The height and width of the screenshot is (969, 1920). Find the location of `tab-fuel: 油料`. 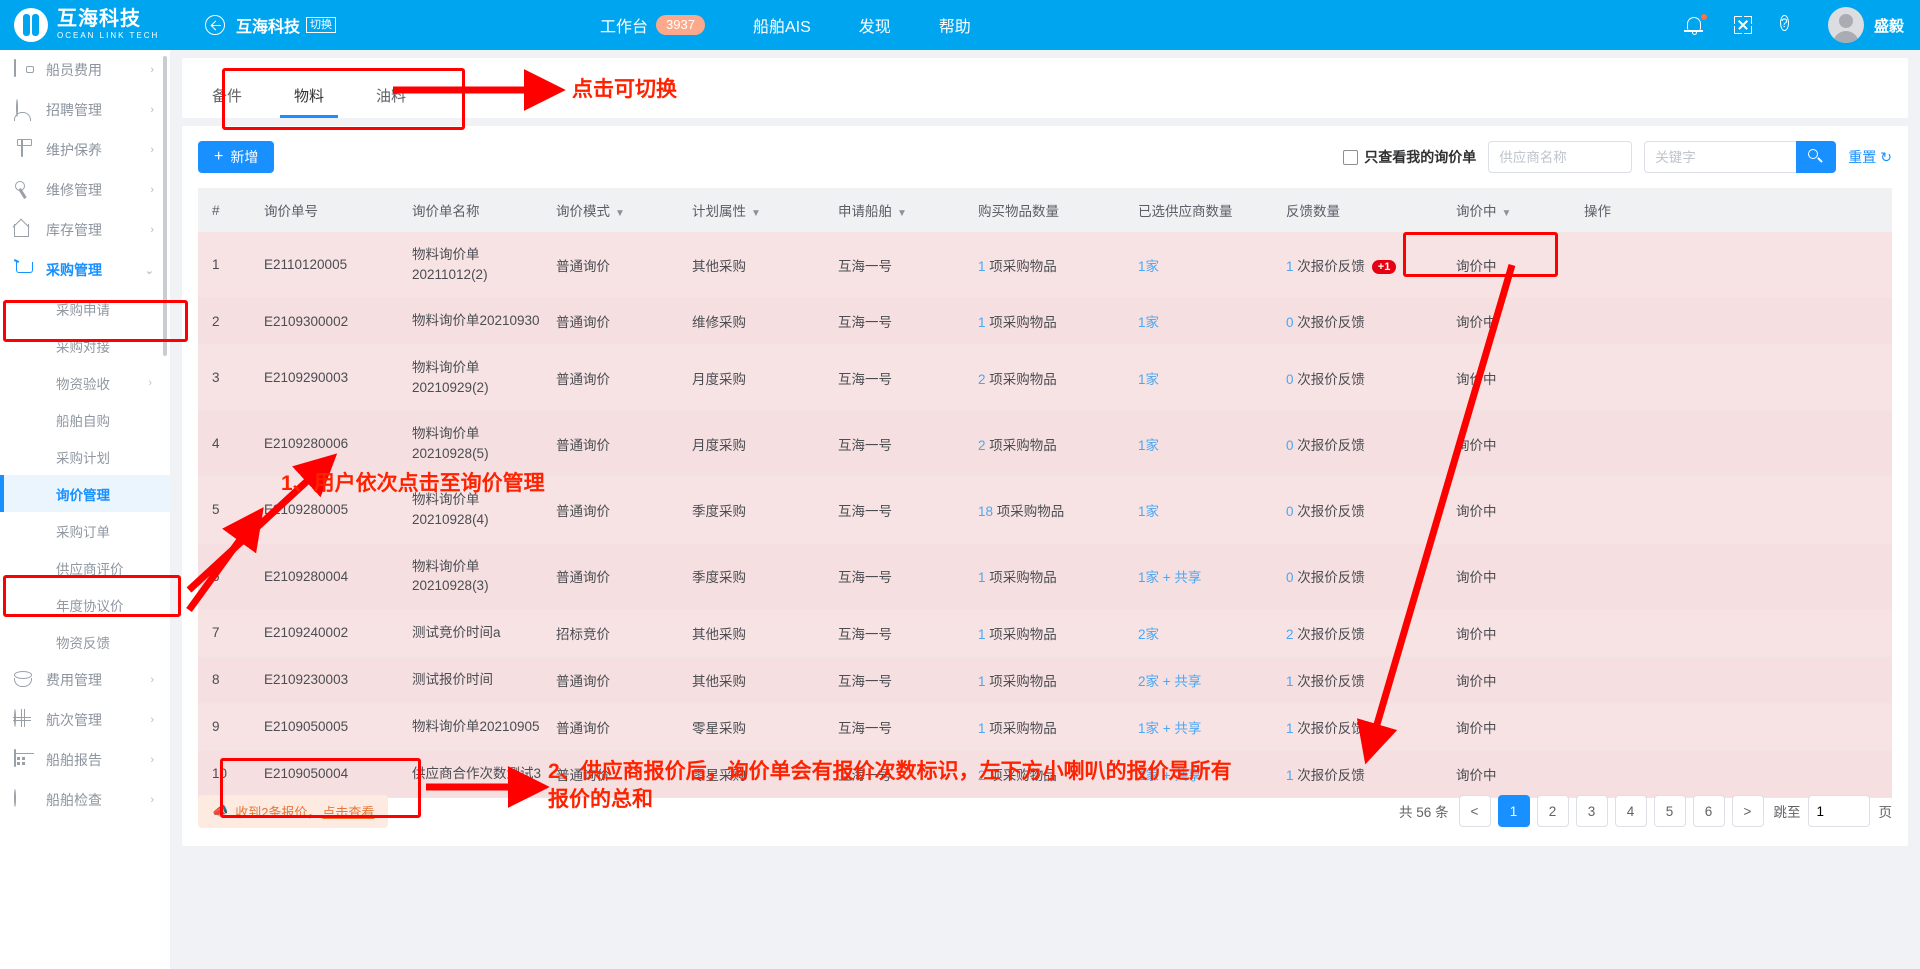

tab-fuel: 油料 is located at coordinates (391, 101).